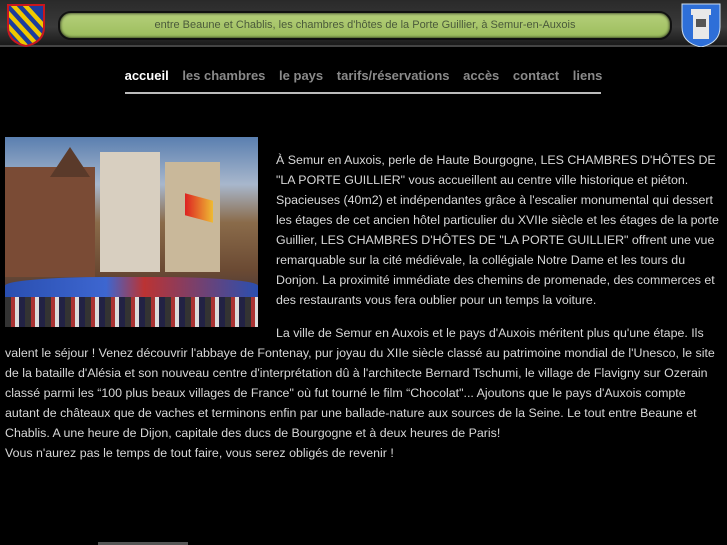  Describe the element at coordinates (481, 75) in the screenshot. I see `nav-acces: accès` at that location.